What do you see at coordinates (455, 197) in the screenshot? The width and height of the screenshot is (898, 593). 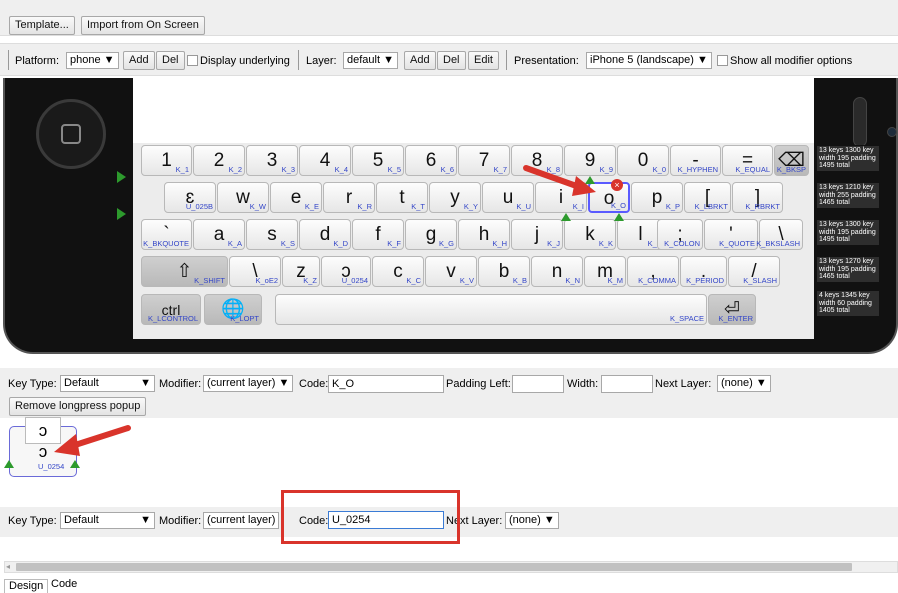 I see `key-k-y: y K_Y` at bounding box center [455, 197].